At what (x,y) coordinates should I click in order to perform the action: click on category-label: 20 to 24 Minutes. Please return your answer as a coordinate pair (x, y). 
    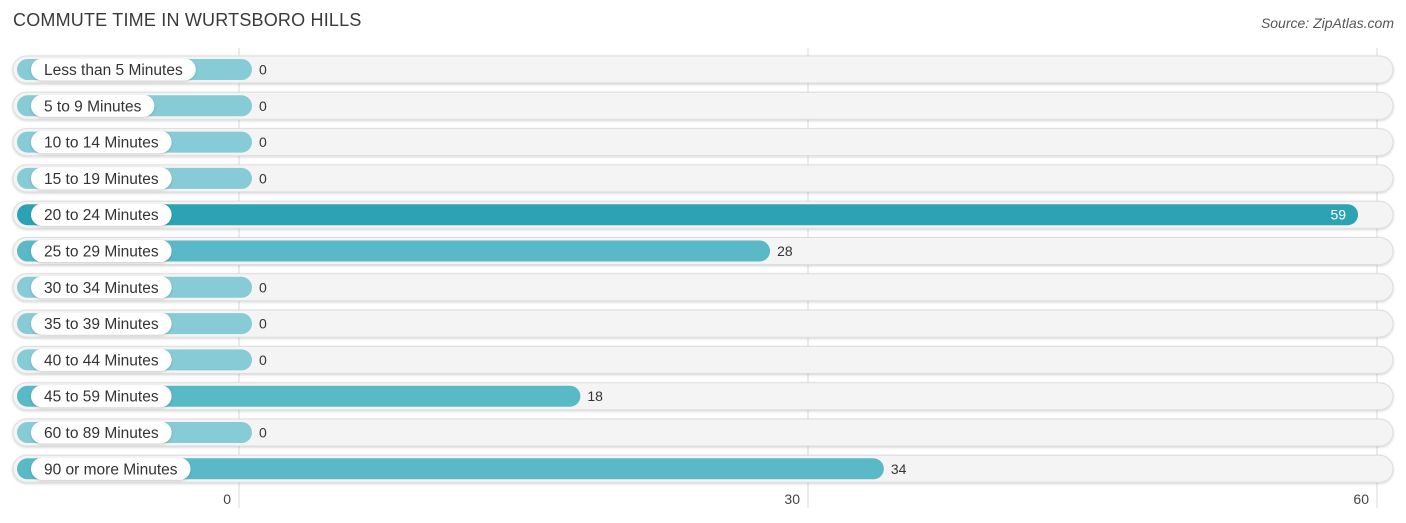
    Looking at the image, I should click on (101, 215).